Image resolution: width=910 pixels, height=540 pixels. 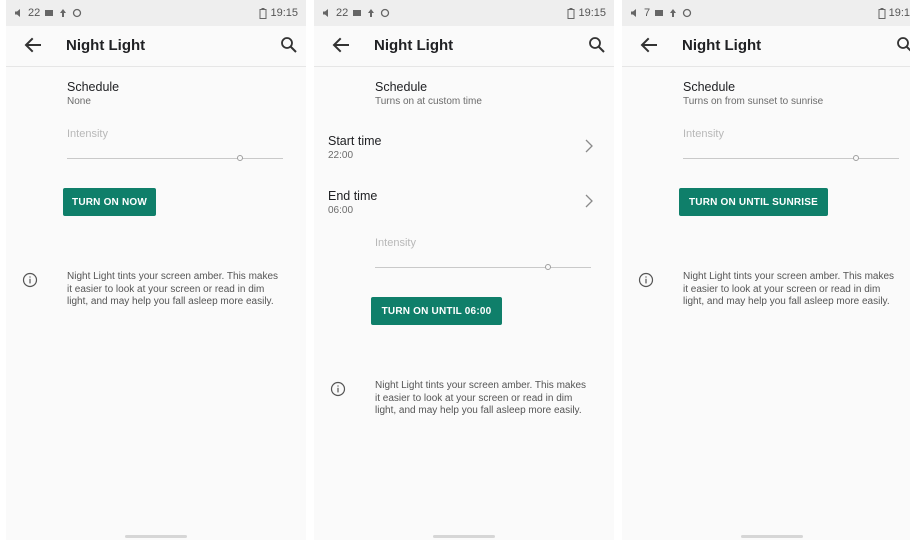 I want to click on status-bar: 7 19:1, so click(x=766, y=13).